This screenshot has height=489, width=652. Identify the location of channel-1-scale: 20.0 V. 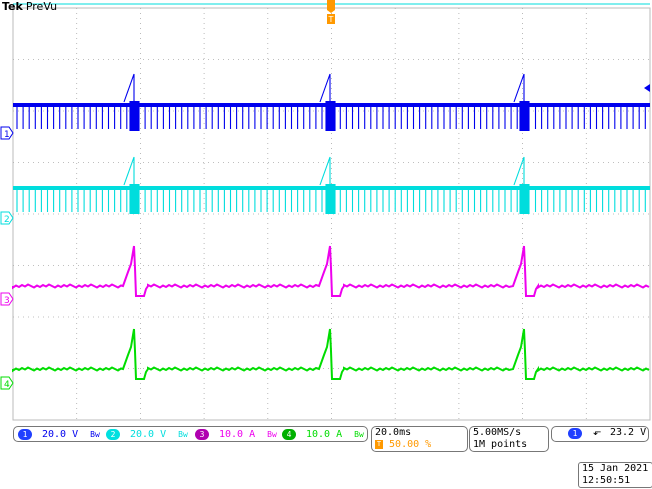
(60, 434).